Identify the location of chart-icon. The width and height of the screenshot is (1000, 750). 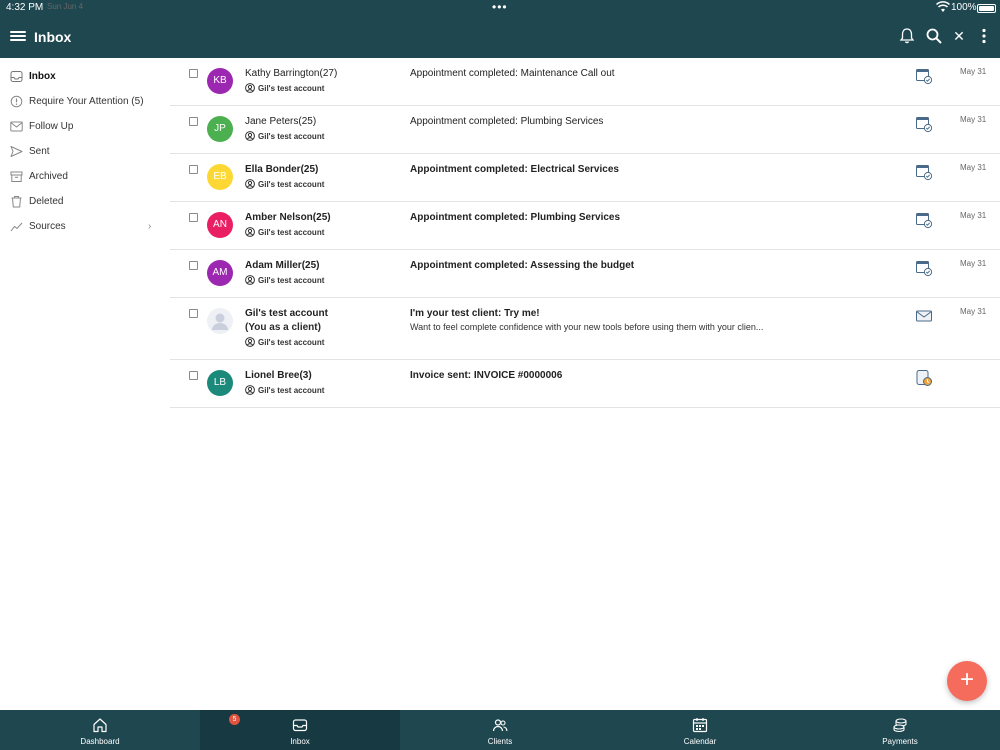
(16, 227).